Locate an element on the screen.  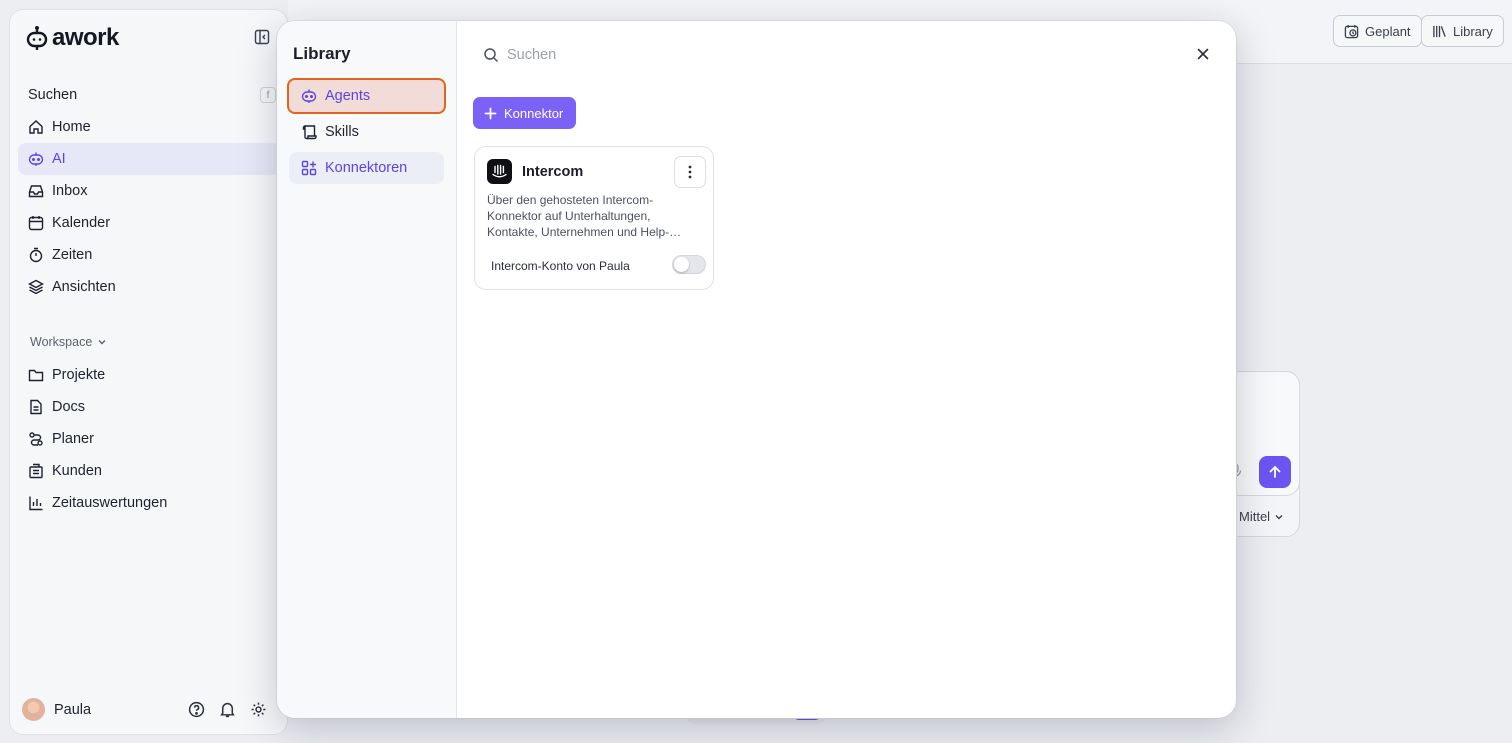
sidebar-item-home: Home is located at coordinates (149, 127).